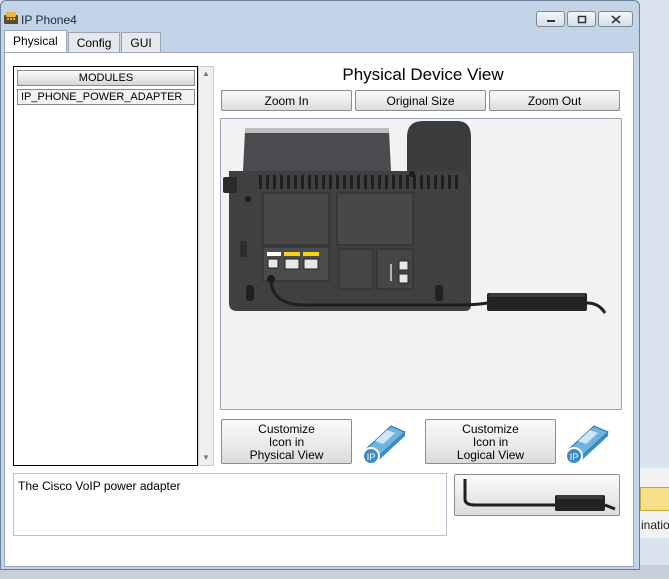 The image size is (669, 579). What do you see at coordinates (11, 18) in the screenshot?
I see `ip-phone-app-icon` at bounding box center [11, 18].